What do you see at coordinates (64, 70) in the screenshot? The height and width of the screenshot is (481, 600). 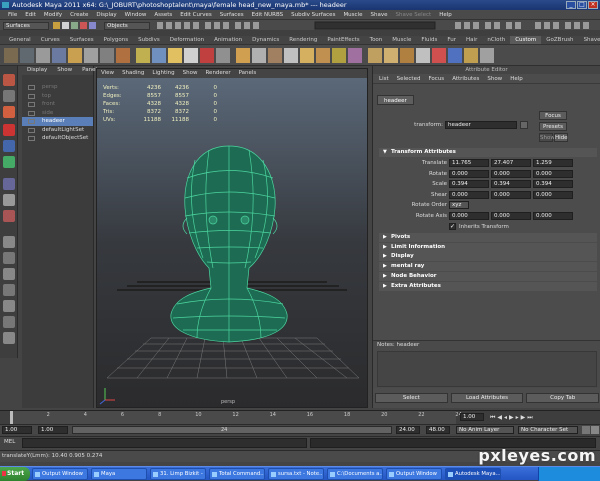 I see `outliner-menu-show: Show` at bounding box center [64, 70].